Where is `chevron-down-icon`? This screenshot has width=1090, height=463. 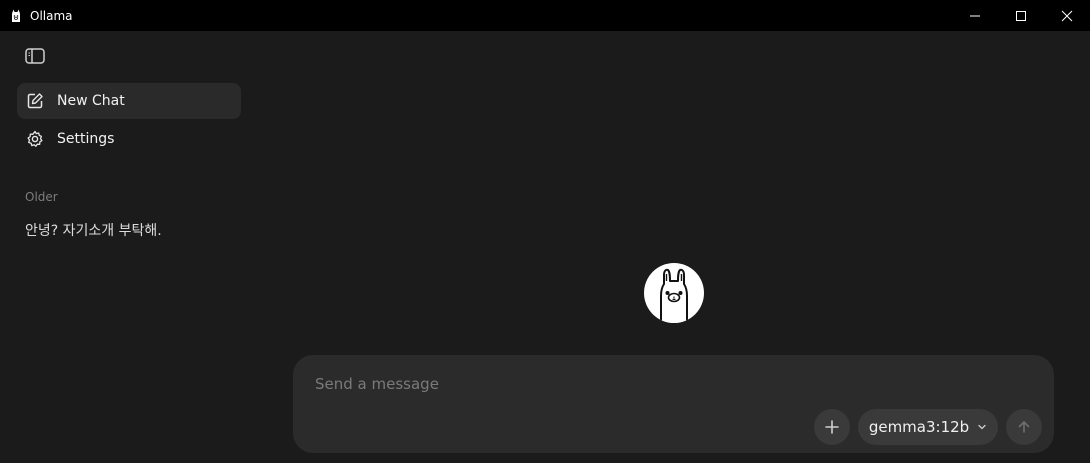
chevron-down-icon is located at coordinates (982, 427).